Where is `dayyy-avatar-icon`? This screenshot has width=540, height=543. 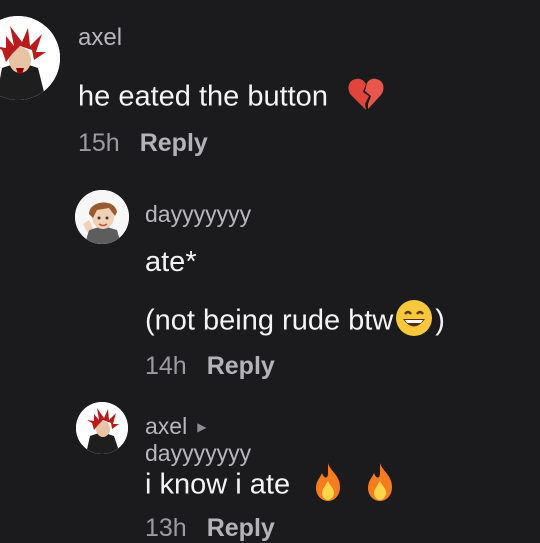
dayyy-avatar-icon is located at coordinates (102, 217).